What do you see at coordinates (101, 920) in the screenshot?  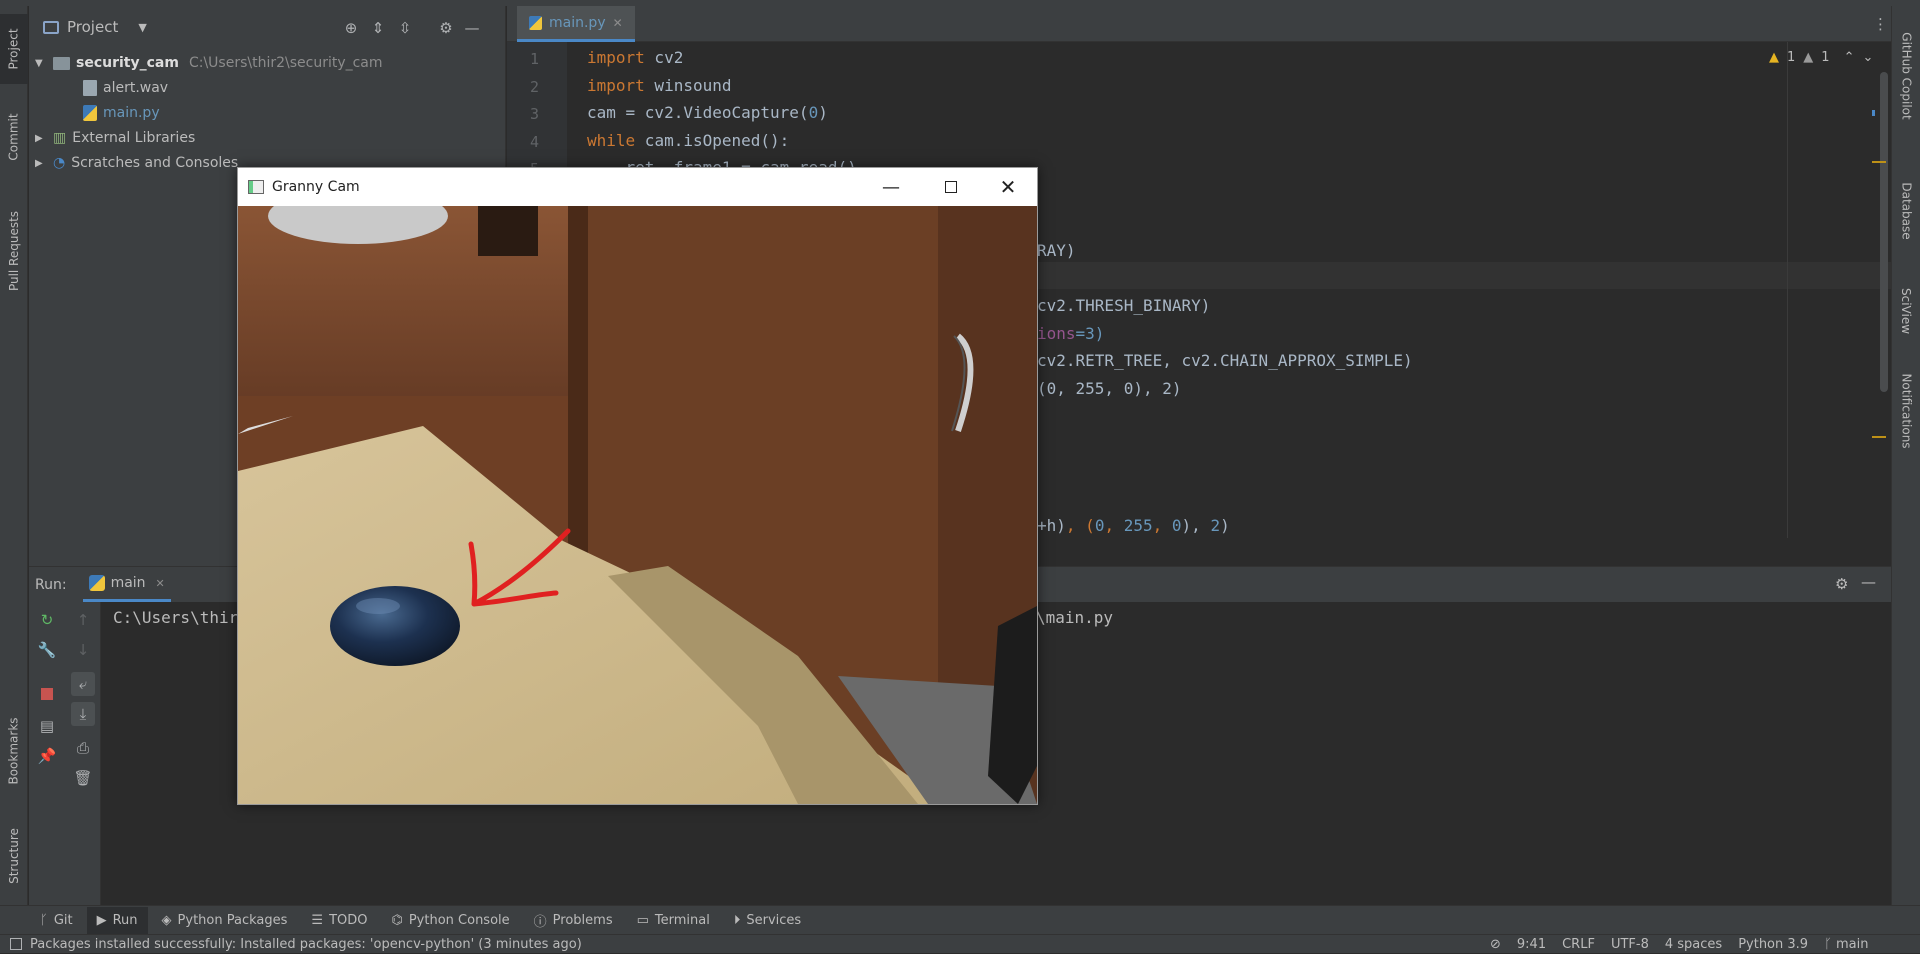 I see `play-icon: ▶` at bounding box center [101, 920].